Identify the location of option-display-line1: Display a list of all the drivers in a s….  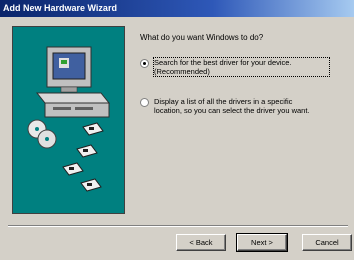
(223, 101).